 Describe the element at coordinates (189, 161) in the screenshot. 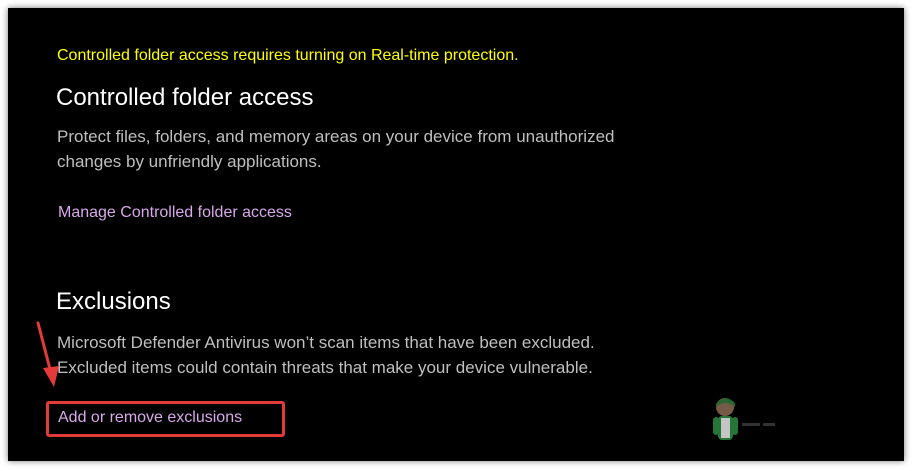

I see `controlled-folder-access-description-line-2: changes by unfriendly applications.` at that location.